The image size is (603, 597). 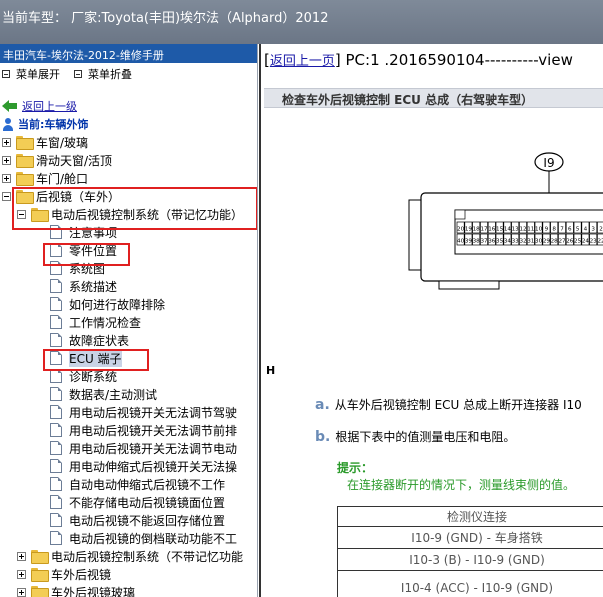 What do you see at coordinates (461, 242) in the screenshot?
I see `connector-pin-number: 40` at bounding box center [461, 242].